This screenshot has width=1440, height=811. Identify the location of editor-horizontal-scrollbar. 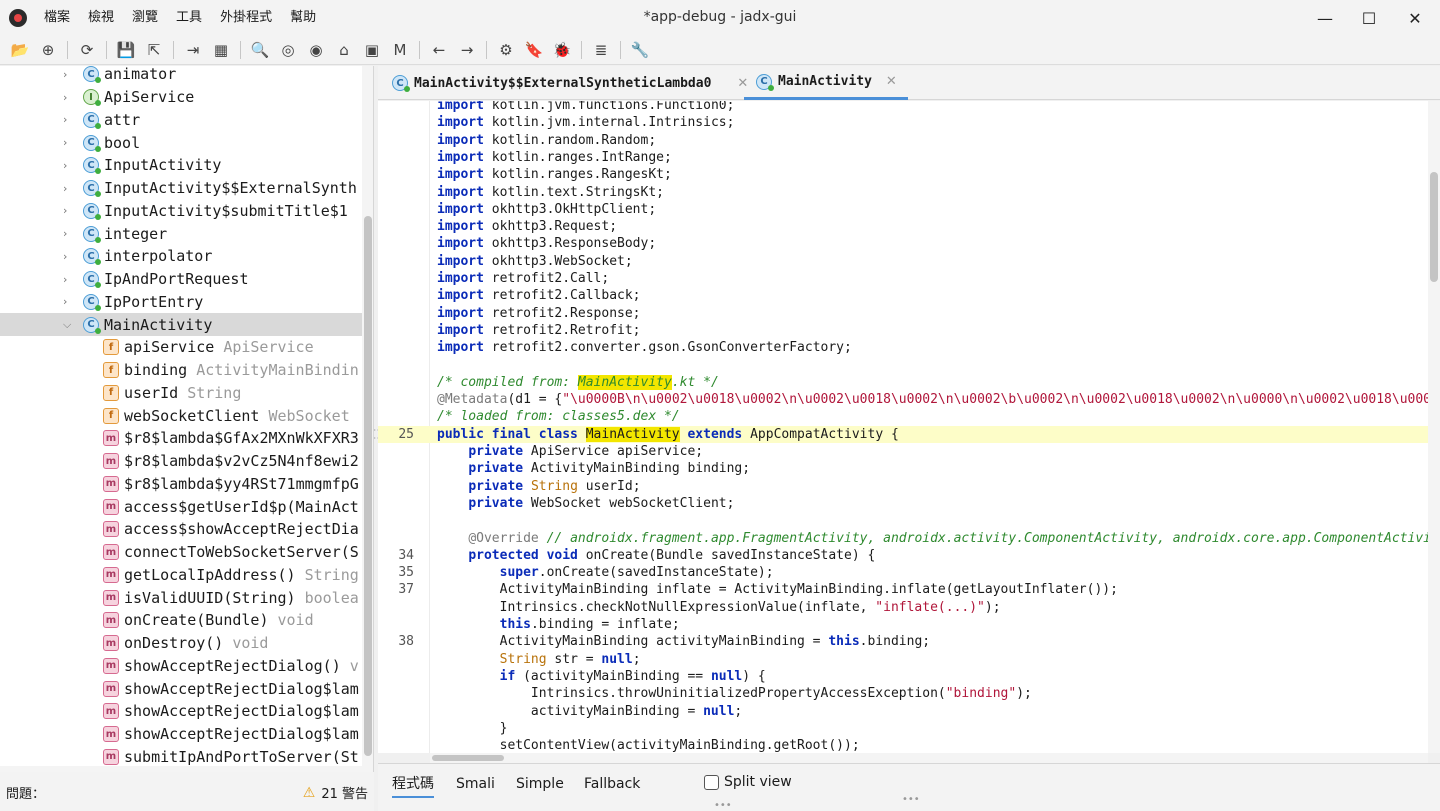
(929, 758).